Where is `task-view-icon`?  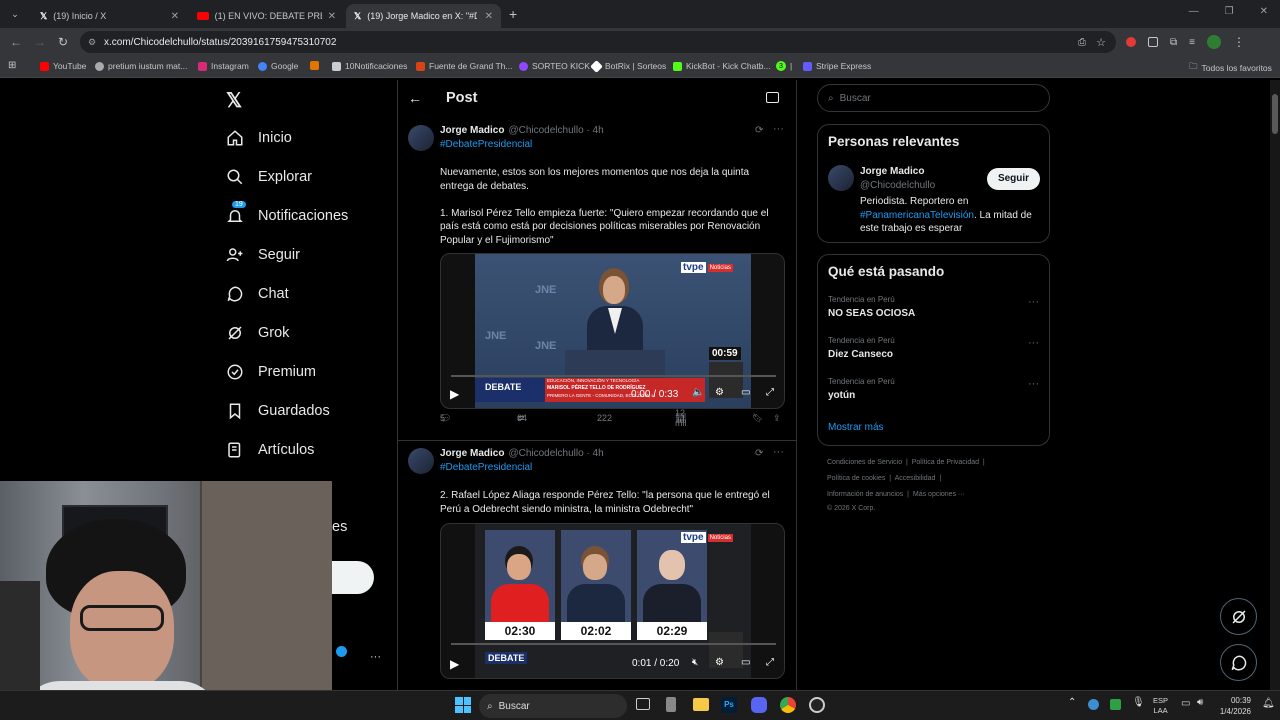
task-view-icon is located at coordinates (643, 704).